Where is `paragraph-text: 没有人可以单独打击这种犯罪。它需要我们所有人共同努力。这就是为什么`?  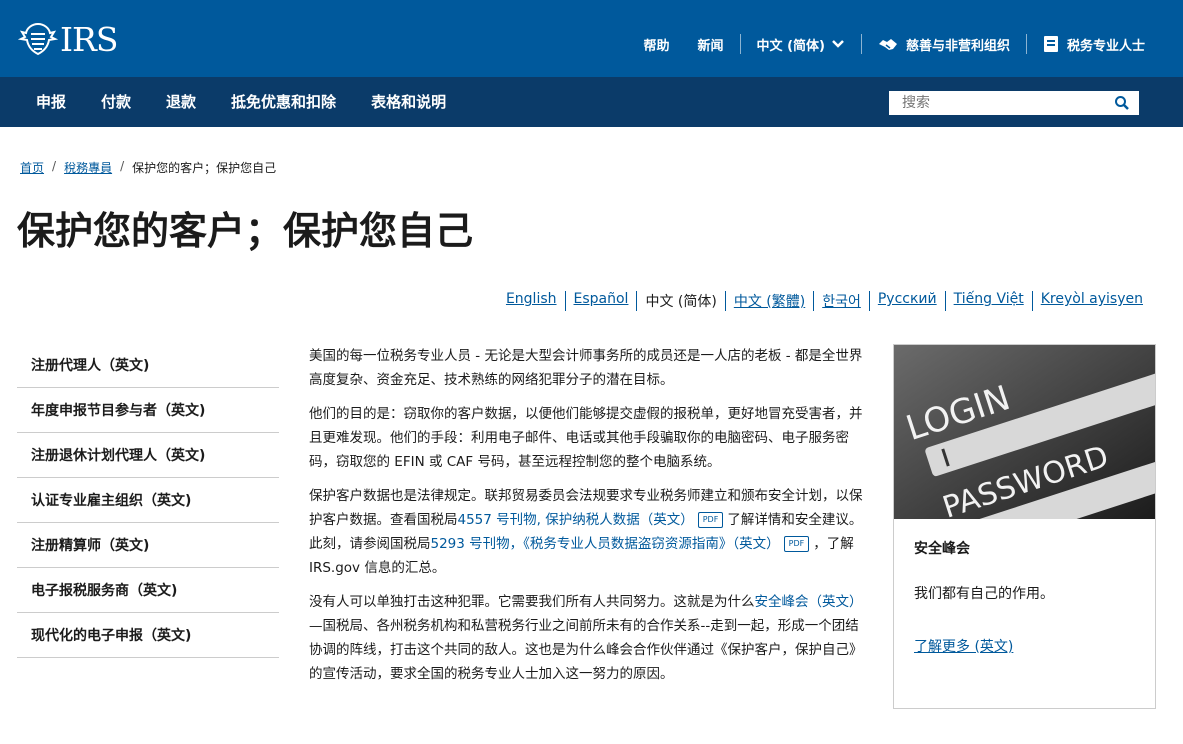
paragraph-text: 没有人可以单独打击这种犯罪。它需要我们所有人共同努力。这就是为什么 is located at coordinates (532, 602).